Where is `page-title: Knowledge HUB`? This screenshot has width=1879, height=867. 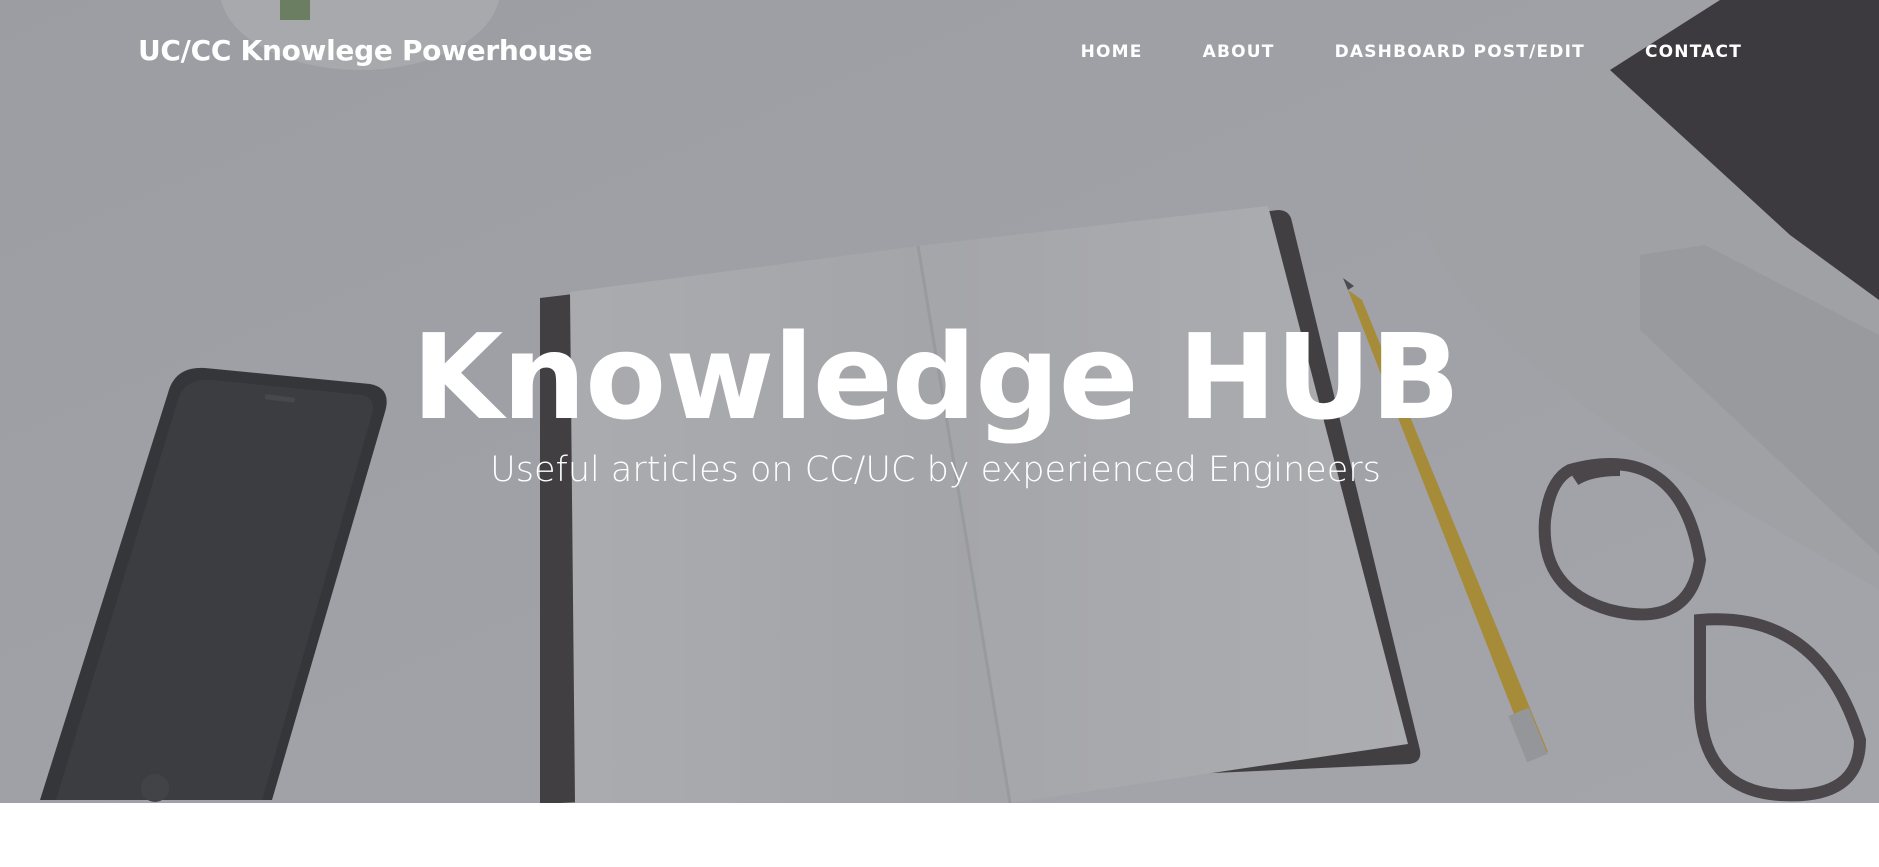 page-title: Knowledge HUB is located at coordinates (936, 377).